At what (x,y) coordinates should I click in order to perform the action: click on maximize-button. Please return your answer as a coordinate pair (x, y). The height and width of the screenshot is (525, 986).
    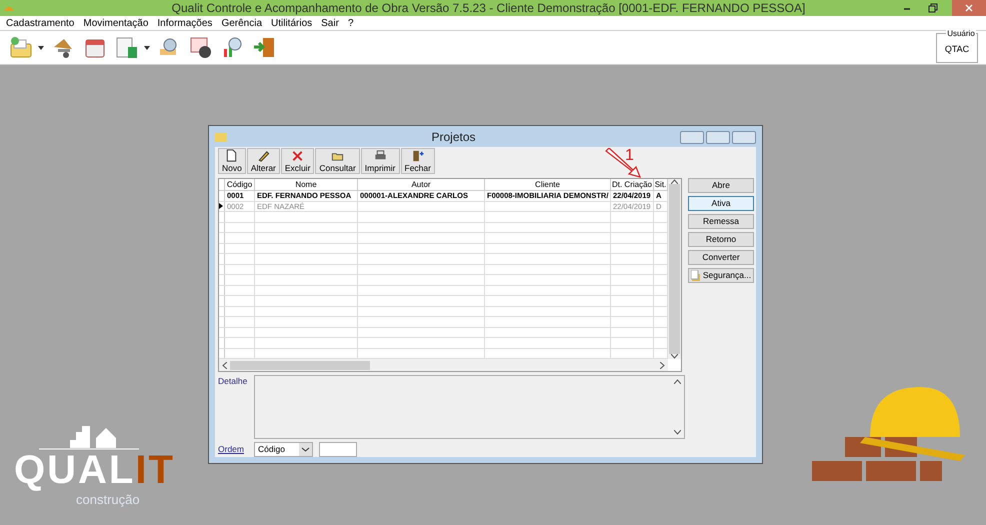
    Looking at the image, I should click on (718, 137).